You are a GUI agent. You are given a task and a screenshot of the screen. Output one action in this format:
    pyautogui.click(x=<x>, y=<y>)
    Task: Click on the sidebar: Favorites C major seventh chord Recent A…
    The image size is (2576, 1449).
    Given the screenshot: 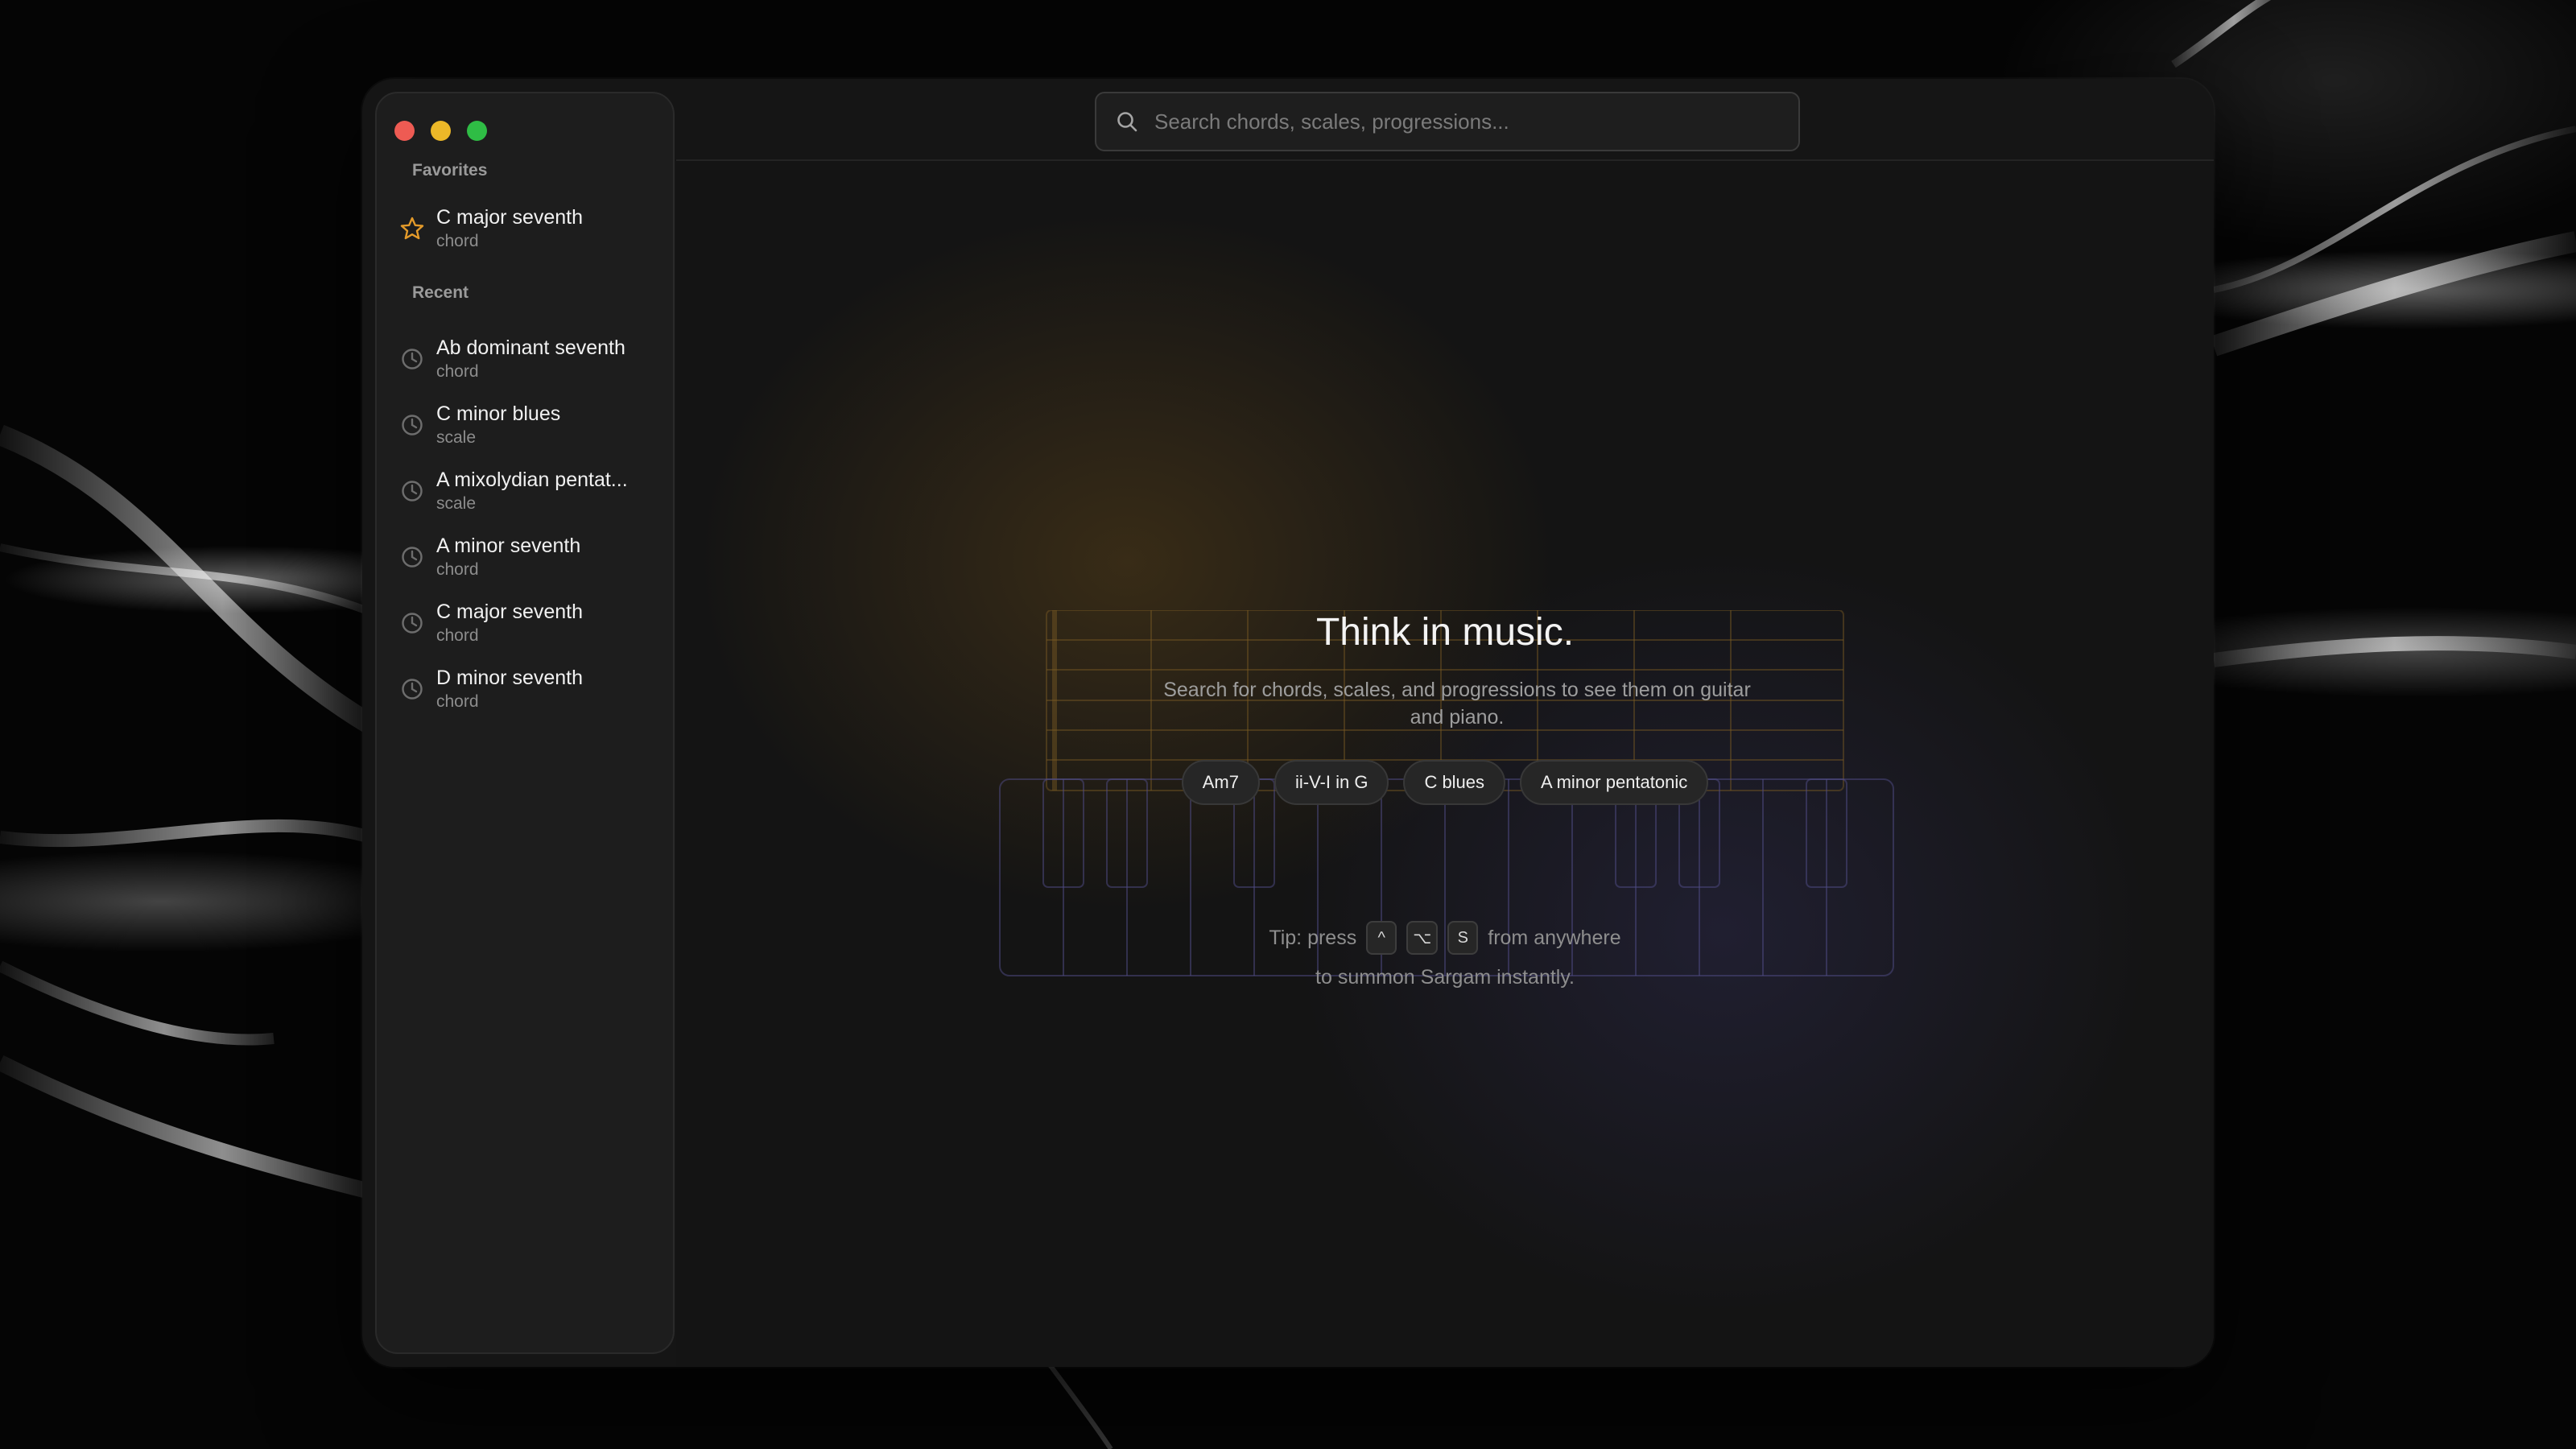 What is the action you would take?
    pyautogui.click(x=525, y=723)
    